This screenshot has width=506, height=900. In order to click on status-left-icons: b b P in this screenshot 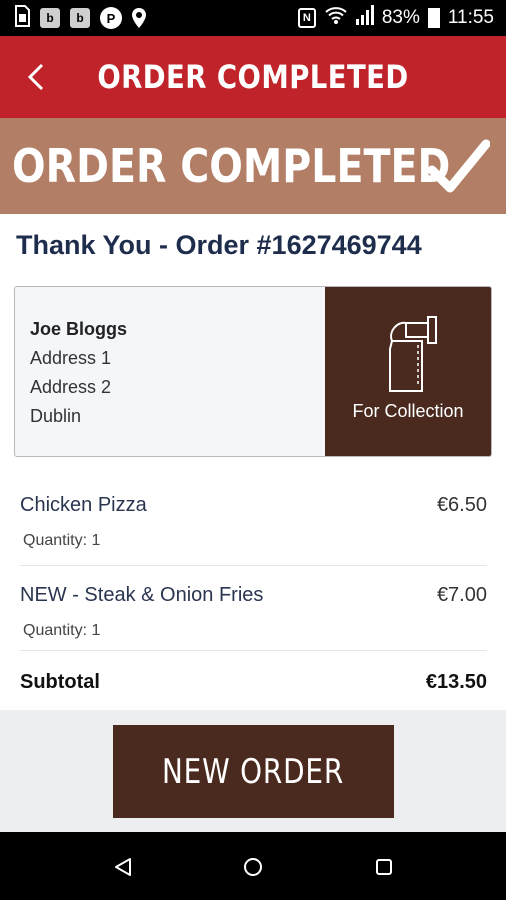, I will do `click(73, 18)`.